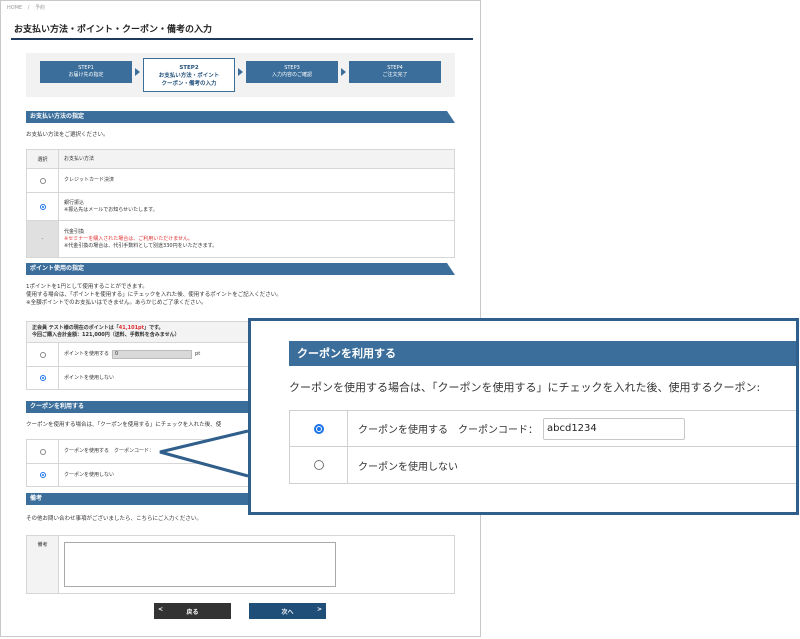 Image resolution: width=800 pixels, height=639 pixels. What do you see at coordinates (318, 428) in the screenshot?
I see `zoom-radio-use-coupon-selected` at bounding box center [318, 428].